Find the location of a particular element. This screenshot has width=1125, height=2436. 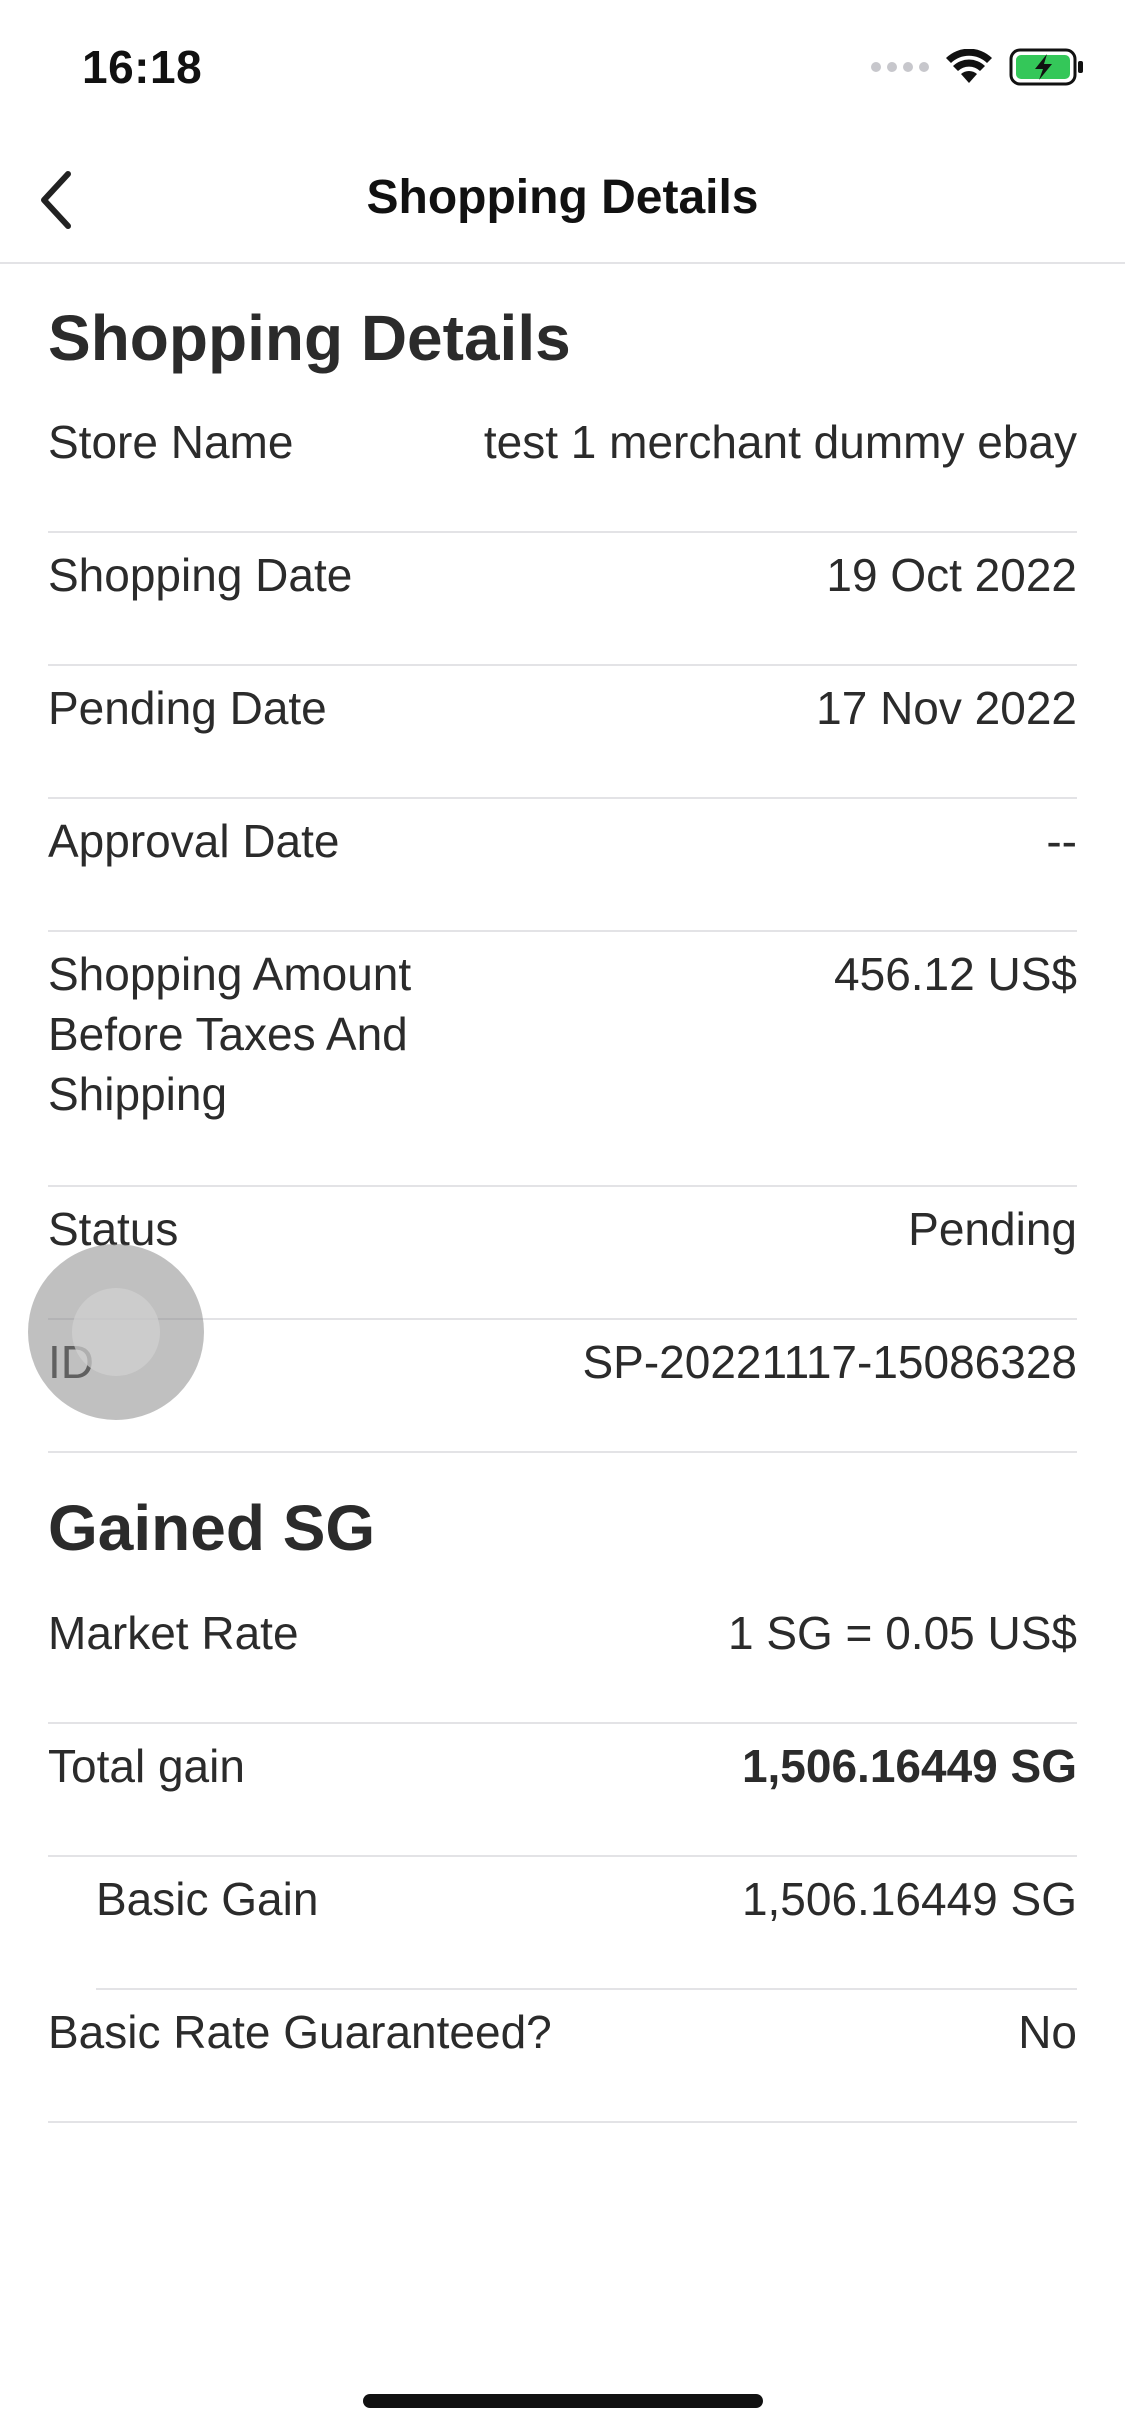

row-label: Store Name is located at coordinates (171, 442).